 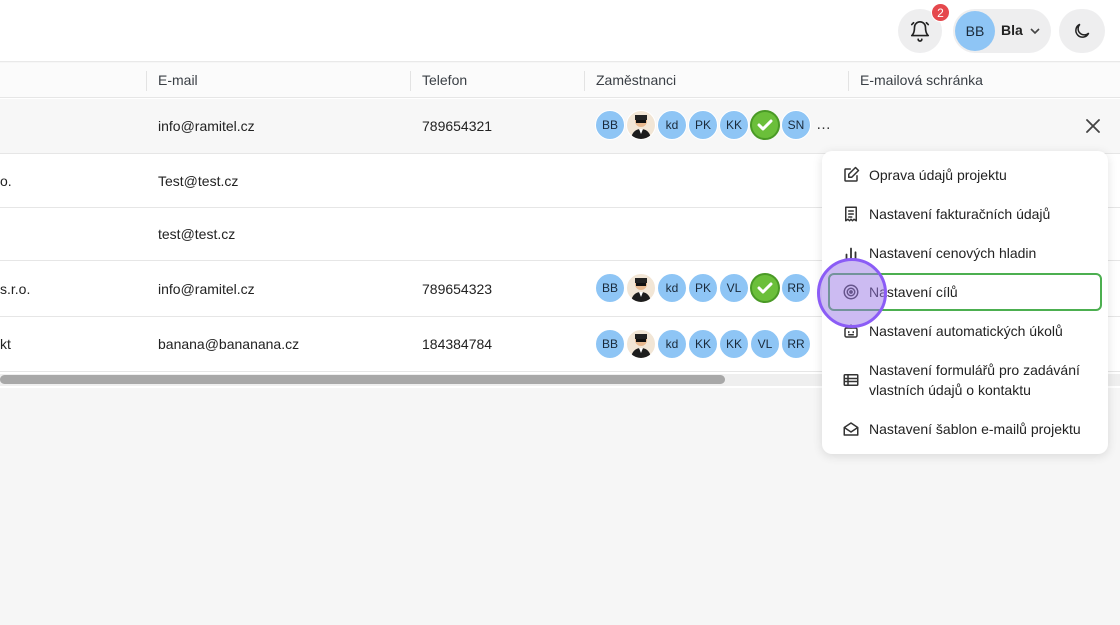 I want to click on row-email: banana@bananana.cz, so click(x=229, y=344).